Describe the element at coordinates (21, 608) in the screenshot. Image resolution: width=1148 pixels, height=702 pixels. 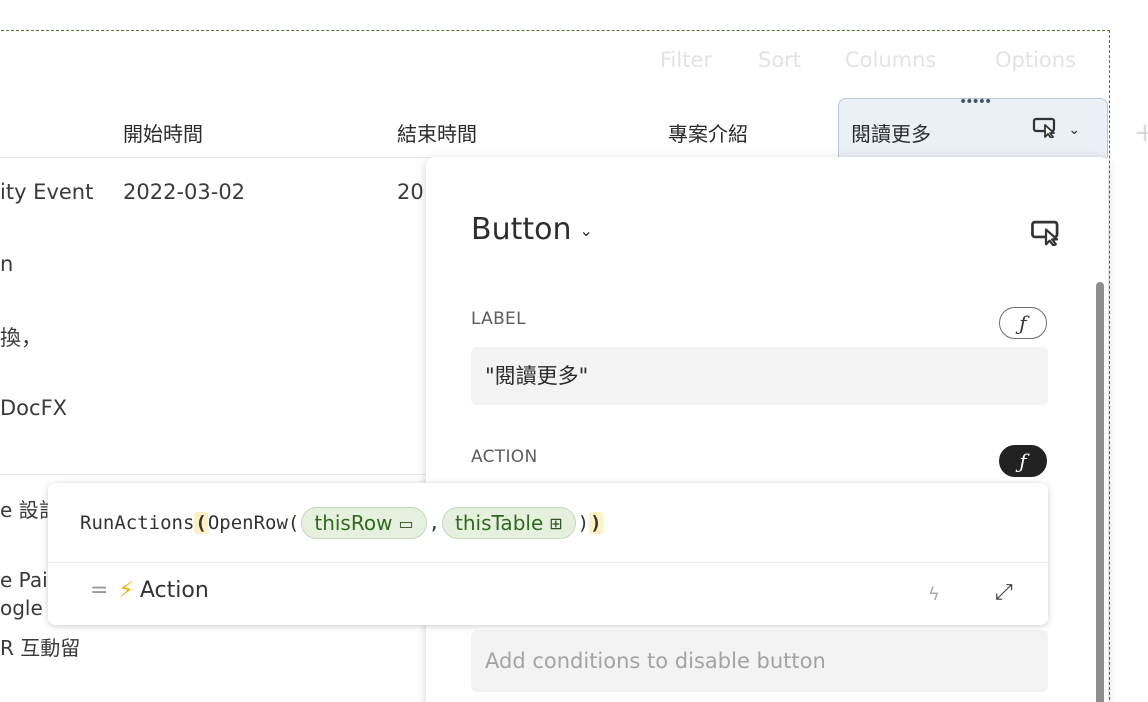
I see `cell-text: ogle` at that location.